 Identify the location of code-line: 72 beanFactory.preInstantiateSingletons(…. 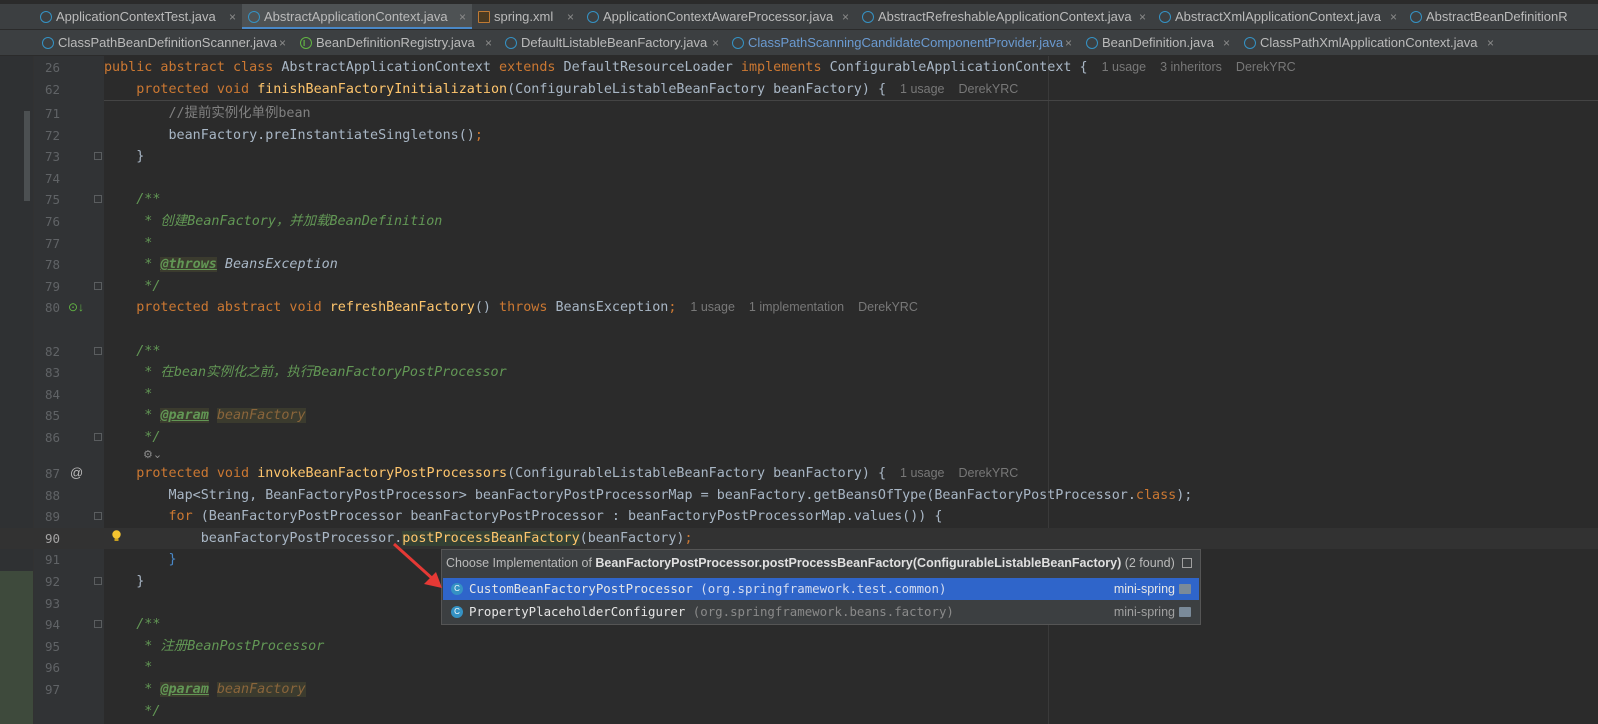
(799, 136).